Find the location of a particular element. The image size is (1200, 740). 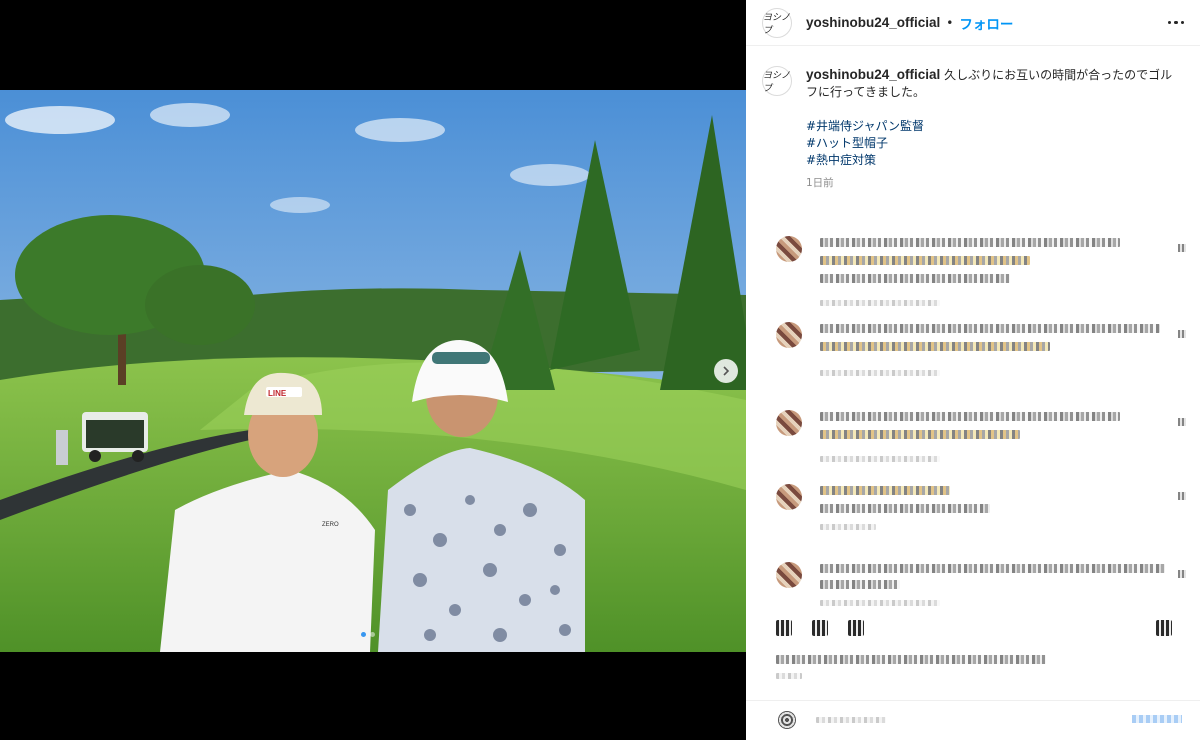

more-options-icon is located at coordinates (1176, 23).